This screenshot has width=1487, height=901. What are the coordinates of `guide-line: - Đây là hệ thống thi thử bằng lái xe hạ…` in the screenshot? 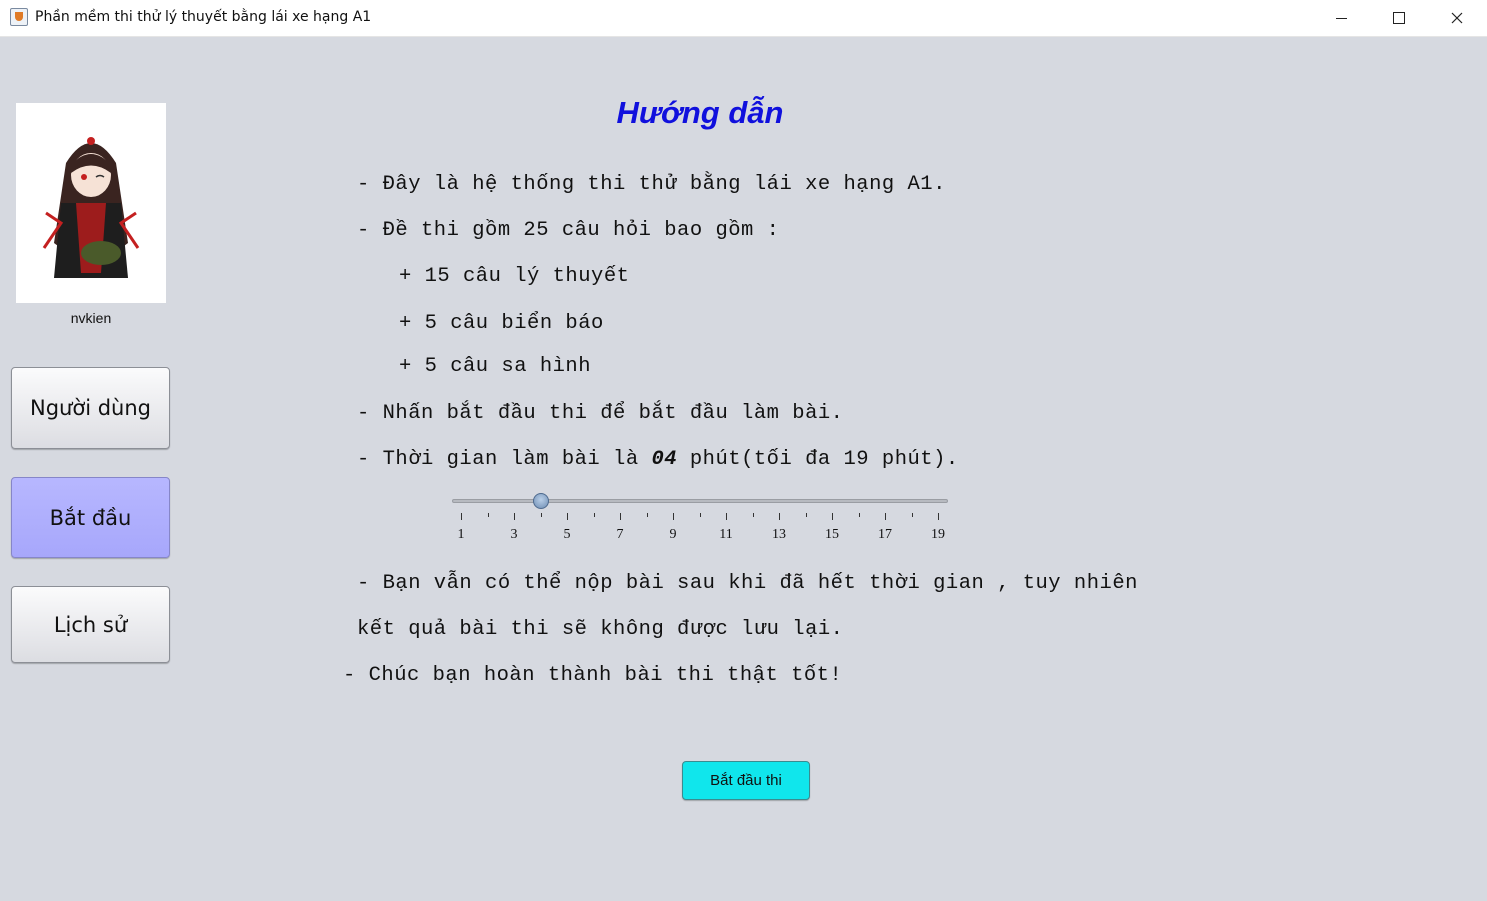 It's located at (651, 184).